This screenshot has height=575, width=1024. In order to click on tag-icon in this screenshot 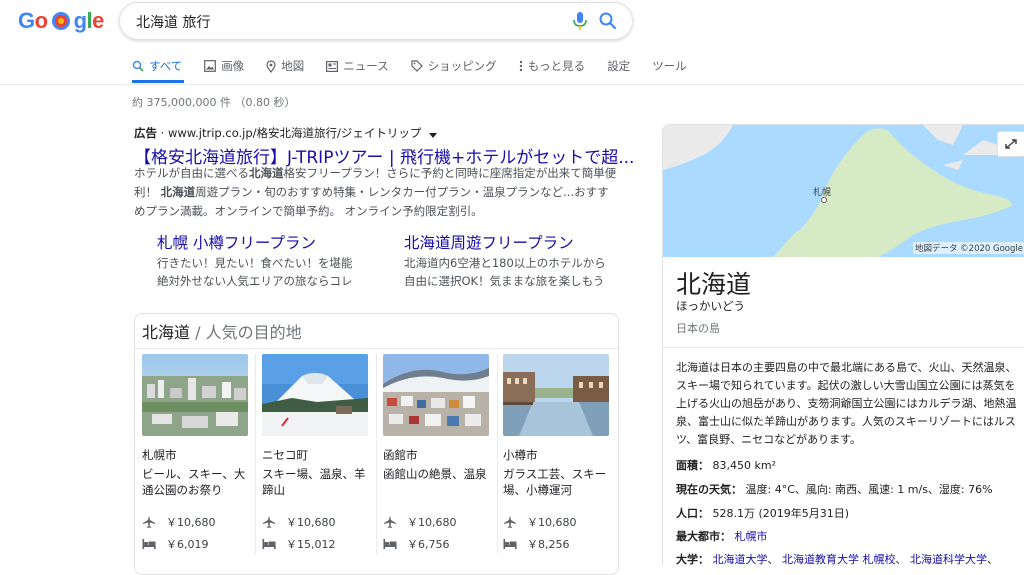, I will do `click(417, 66)`.